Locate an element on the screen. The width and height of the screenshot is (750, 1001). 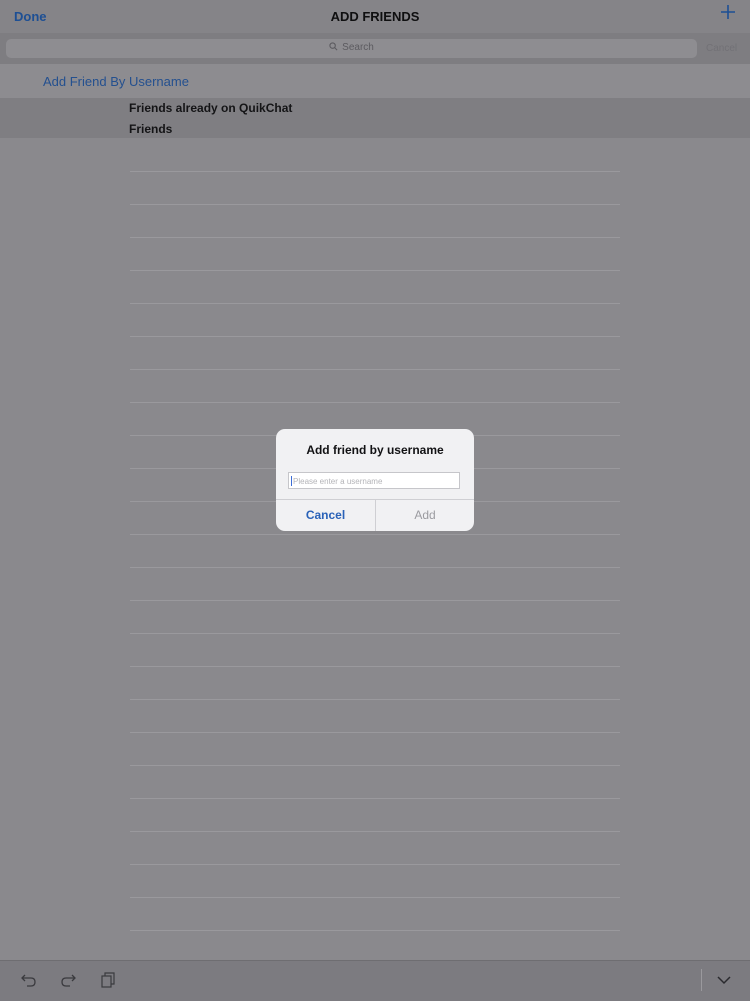
page-title: ADD FRIENDS is located at coordinates (375, 16).